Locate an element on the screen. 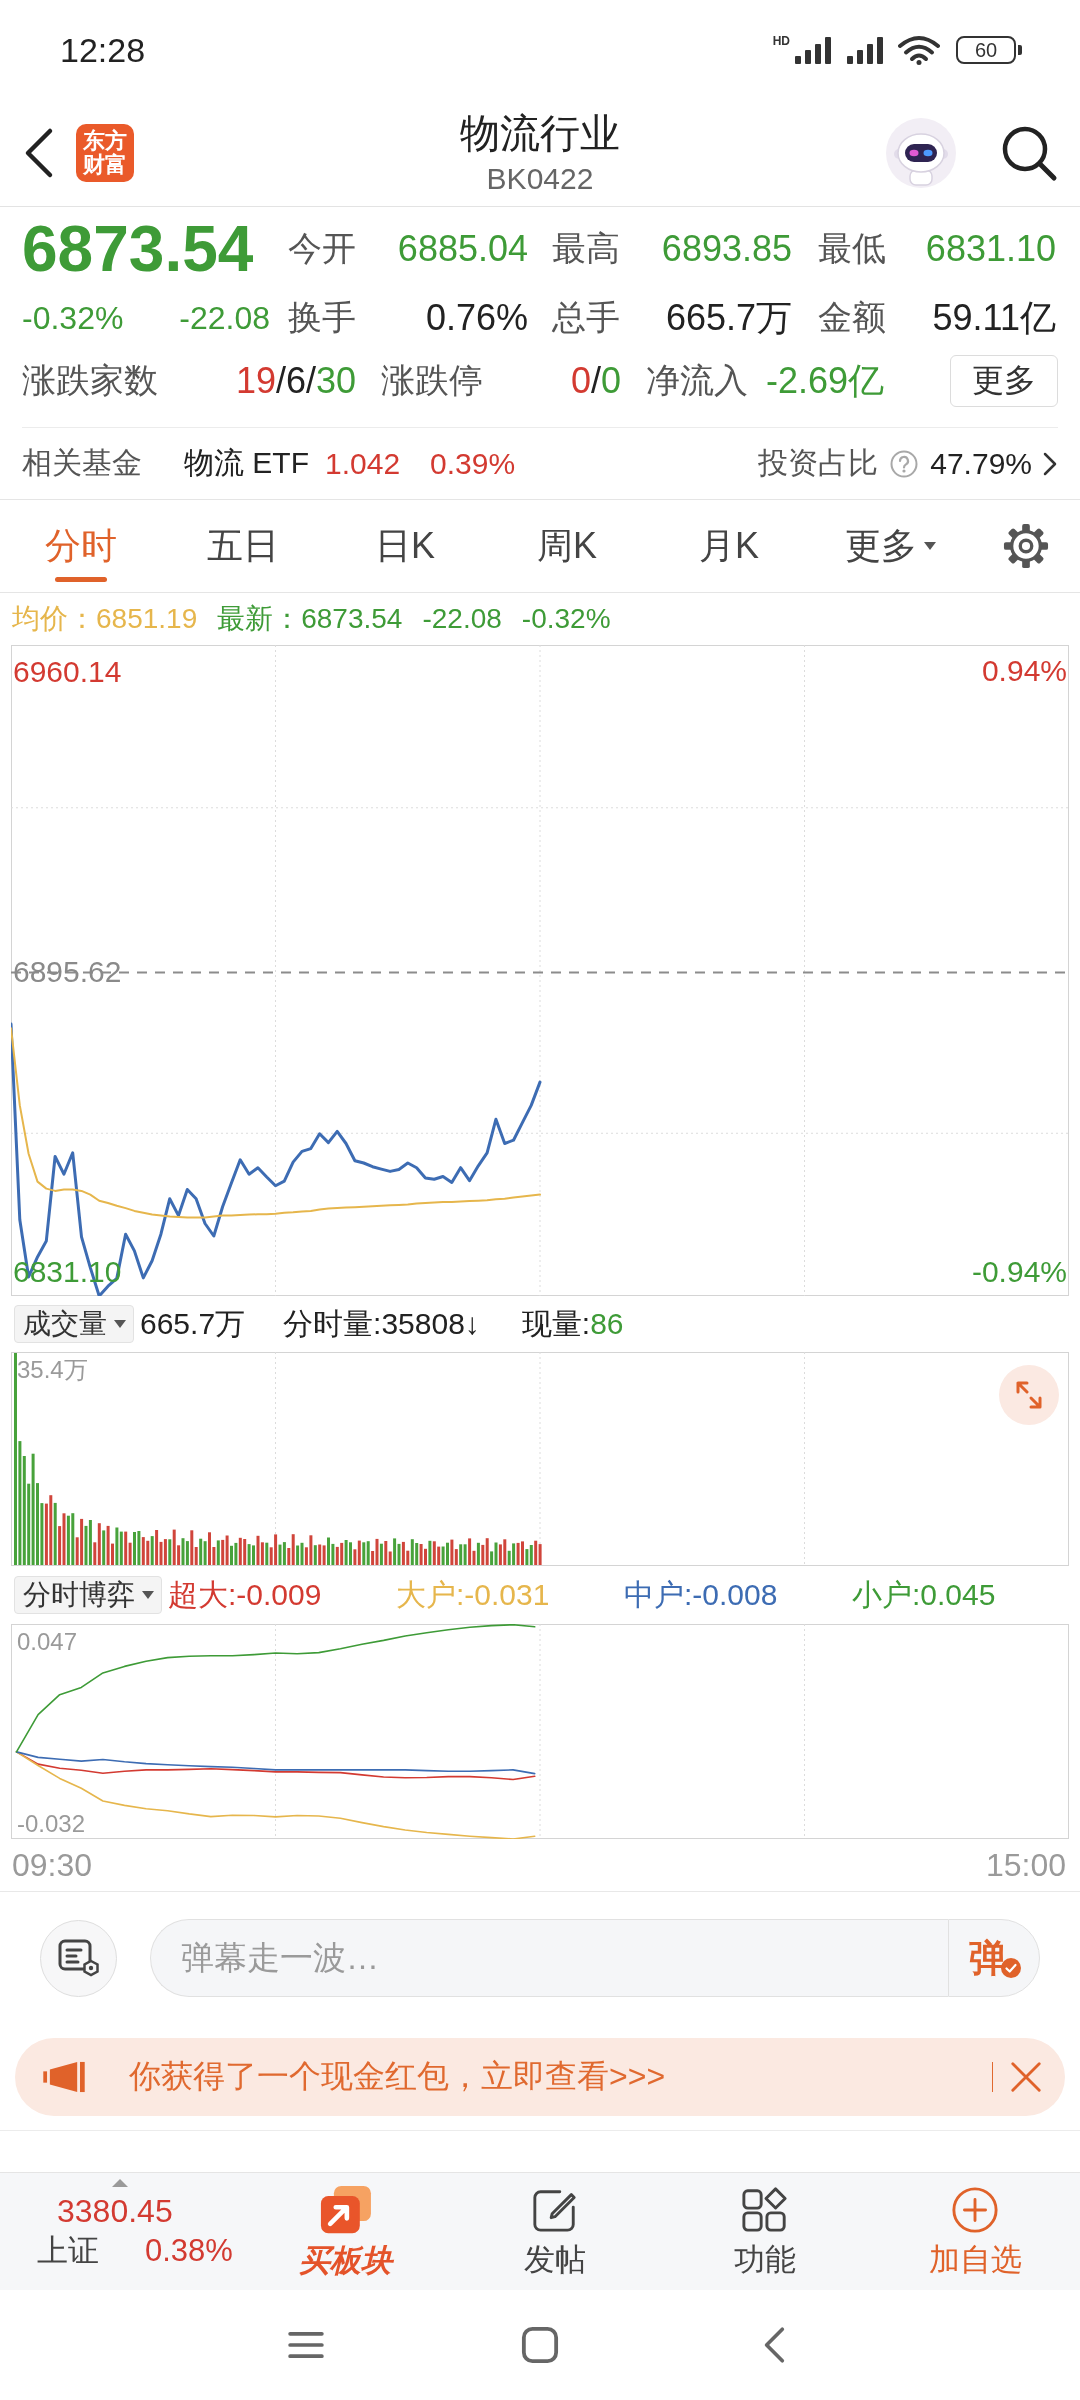 The width and height of the screenshot is (1080, 2400). caret-up-icon is located at coordinates (120, 2183).